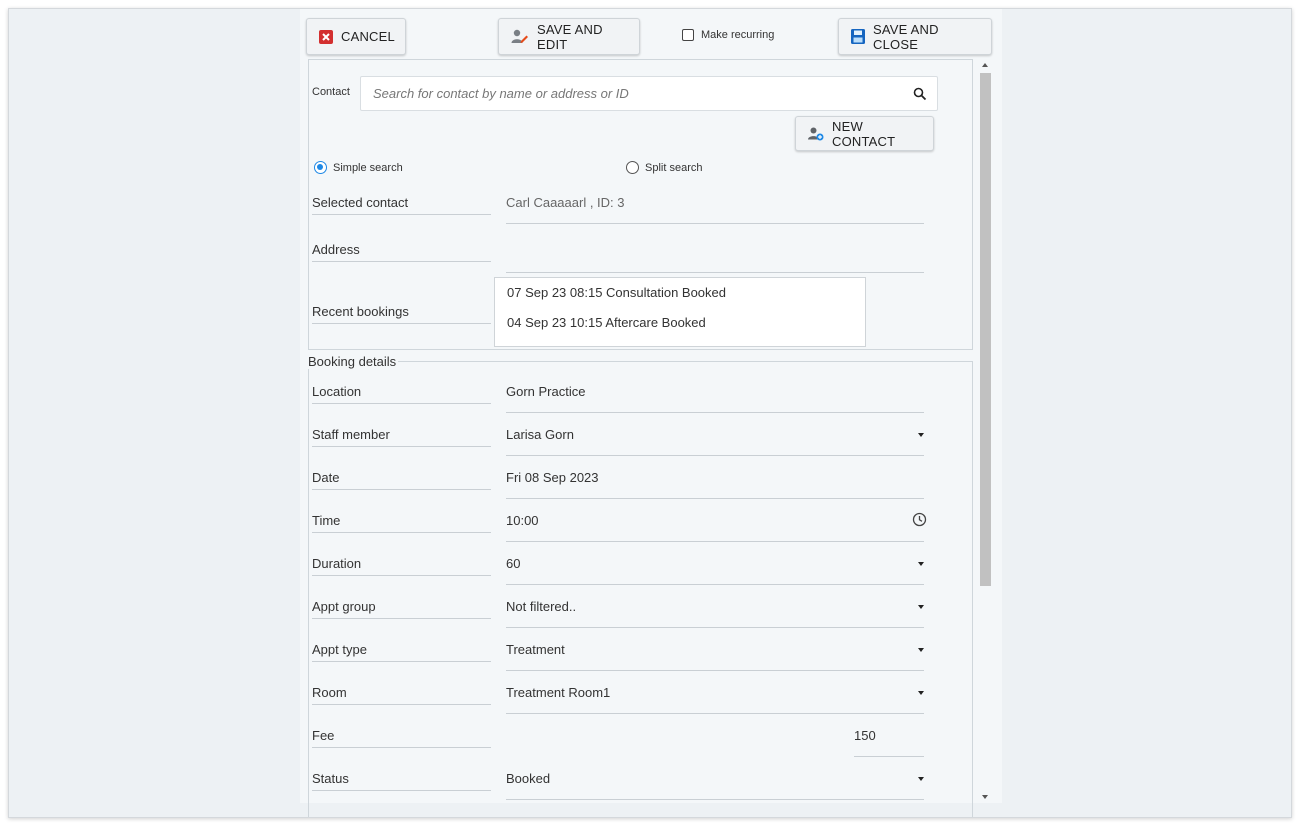 The height and width of the screenshot is (826, 1300). Describe the element at coordinates (541, 606) in the screenshot. I see `appt-group-value: Not filtered..` at that location.